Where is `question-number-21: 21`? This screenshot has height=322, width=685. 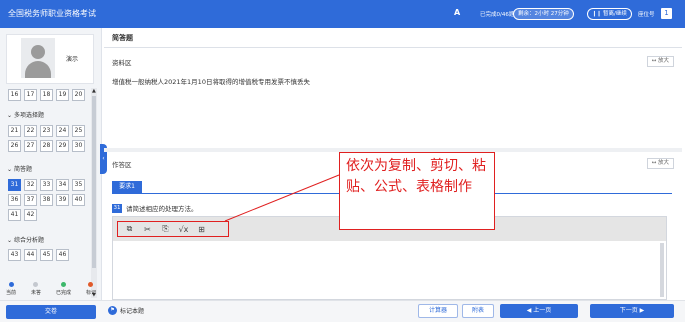 question-number-21: 21 is located at coordinates (14, 131).